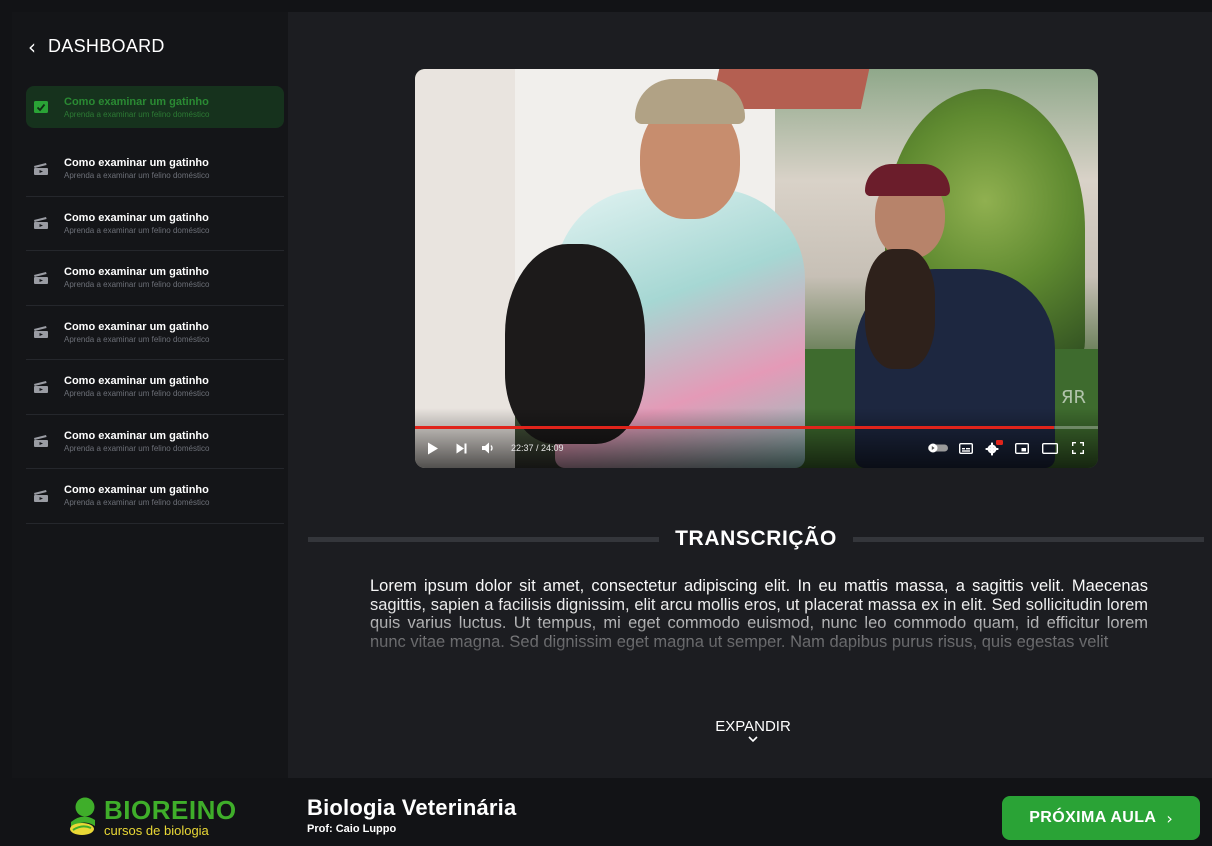 Image resolution: width=1212 pixels, height=846 pixels. I want to click on logo-brand-text: BIOREINO, so click(170, 810).